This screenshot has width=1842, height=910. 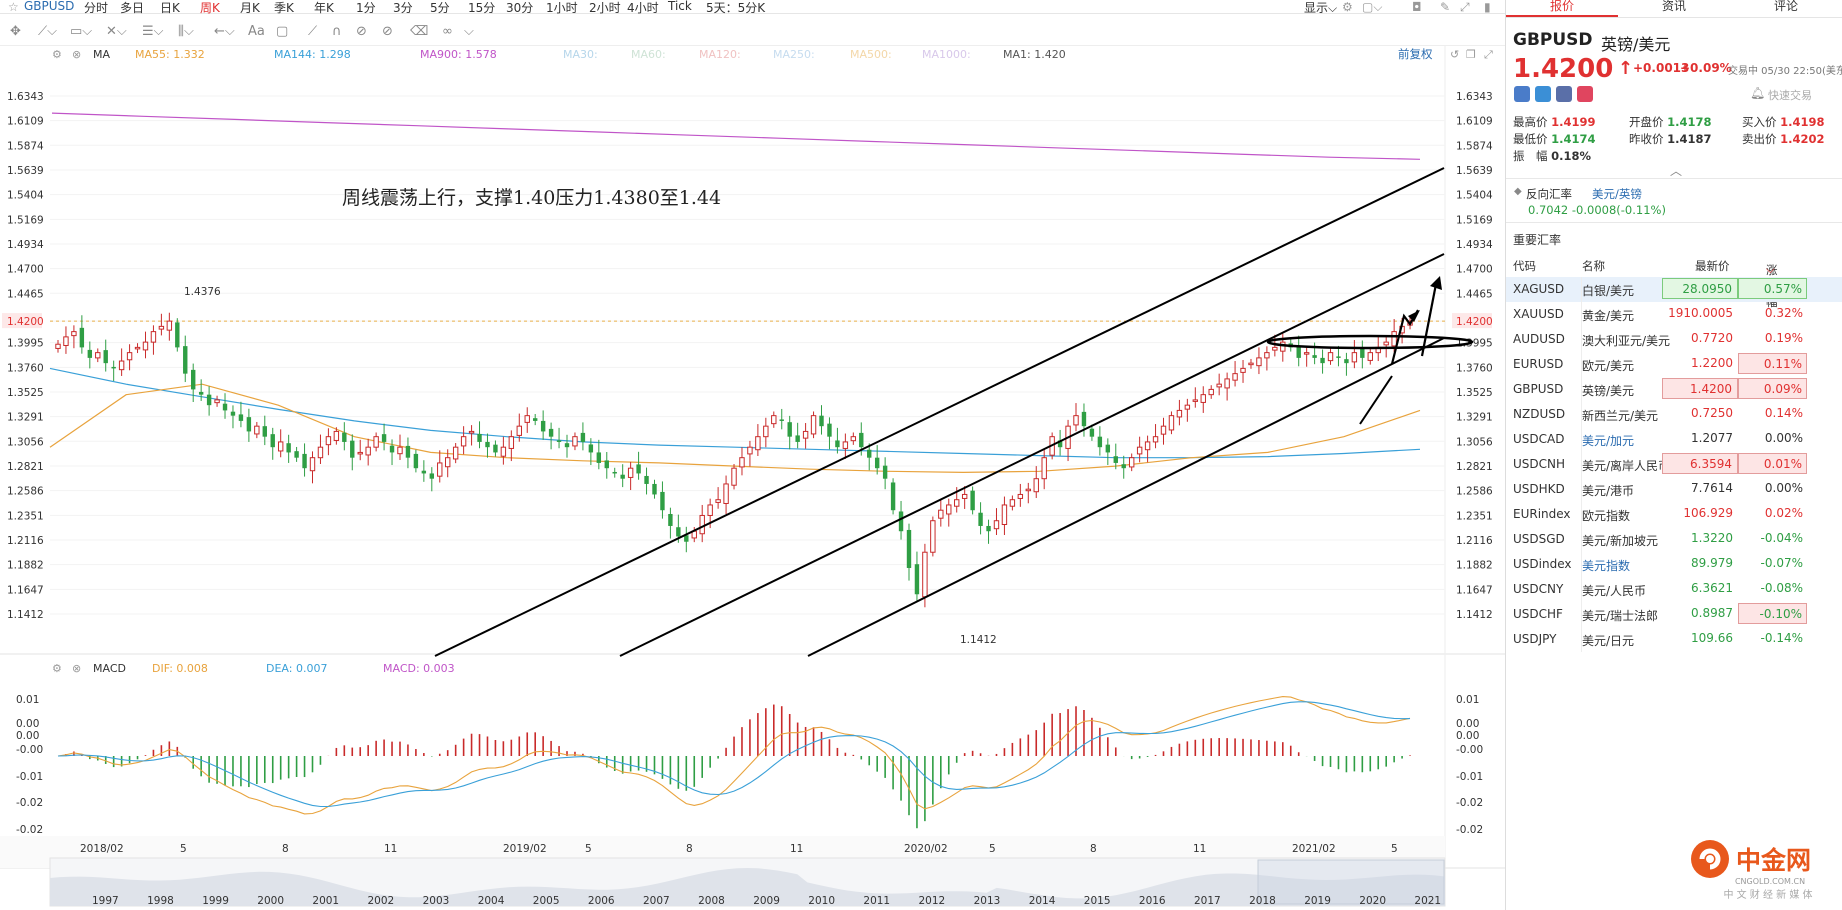 What do you see at coordinates (1674, 589) in the screenshot?
I see `table-row: USDCNY 美元/人民币 6.3621 -0.08%` at bounding box center [1674, 589].